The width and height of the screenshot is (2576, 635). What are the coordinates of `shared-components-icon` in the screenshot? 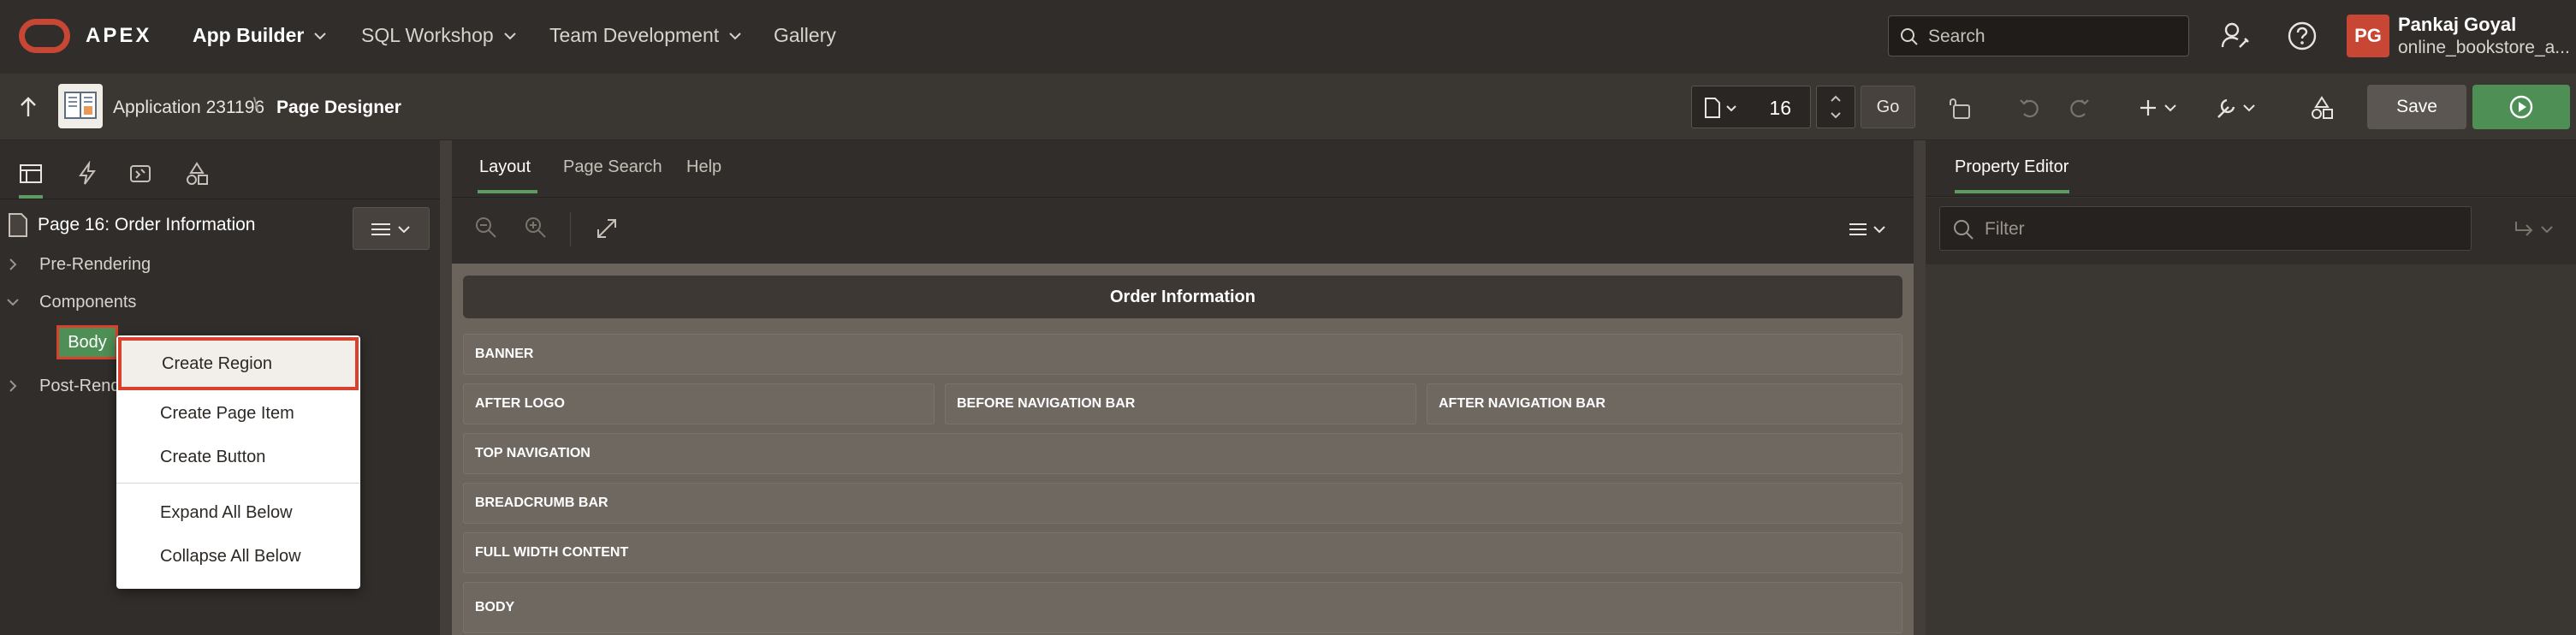 It's located at (2322, 108).